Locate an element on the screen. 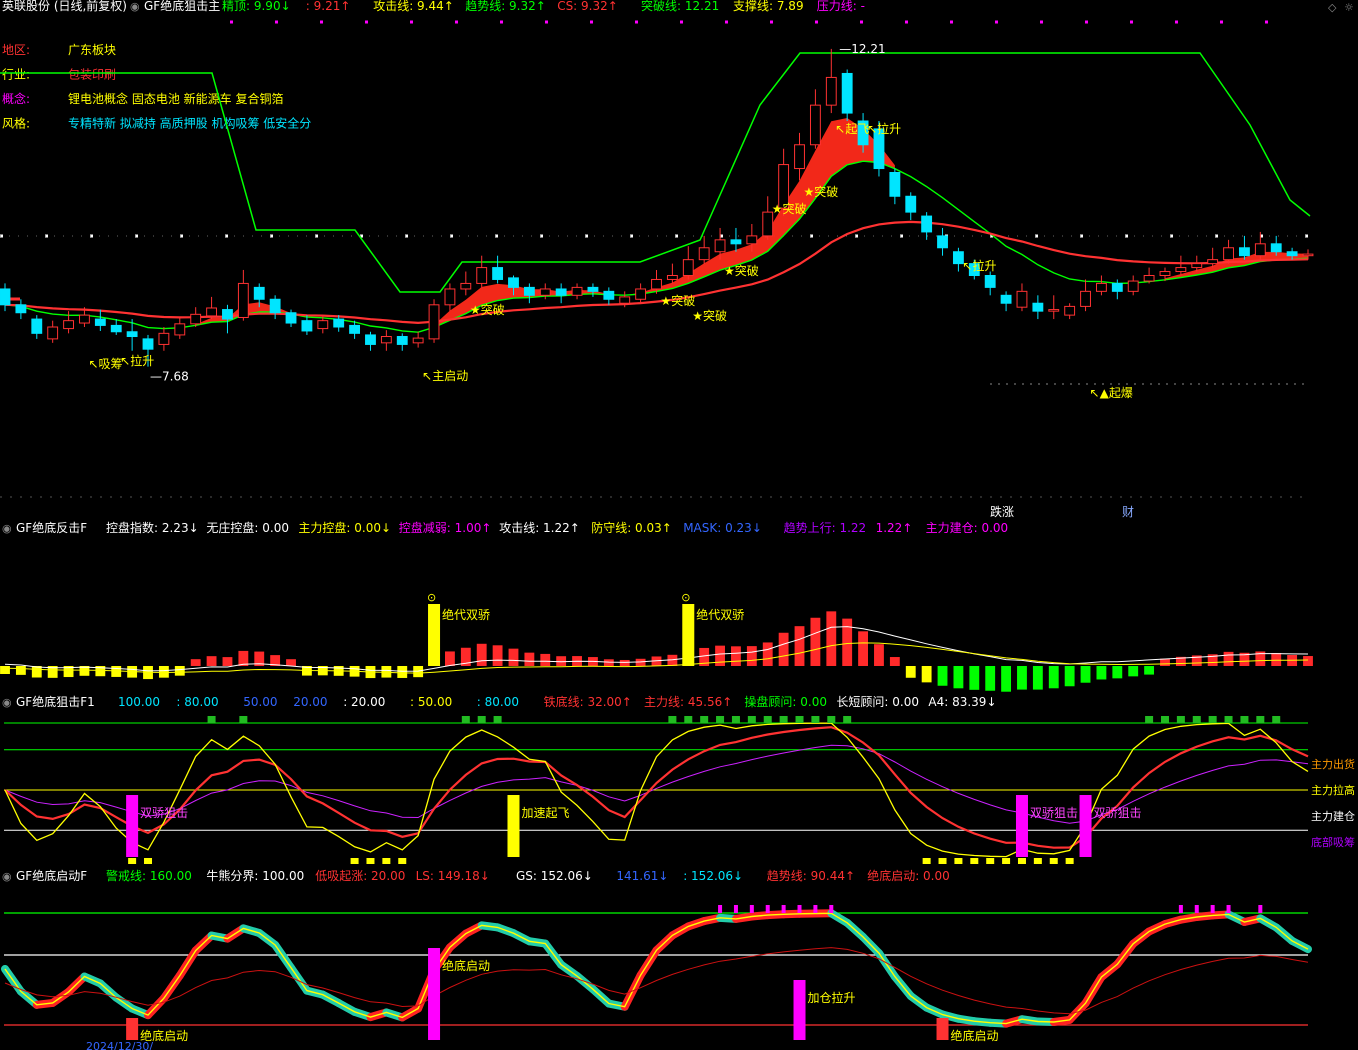  panel-value: 100.00 is located at coordinates (139, 702).